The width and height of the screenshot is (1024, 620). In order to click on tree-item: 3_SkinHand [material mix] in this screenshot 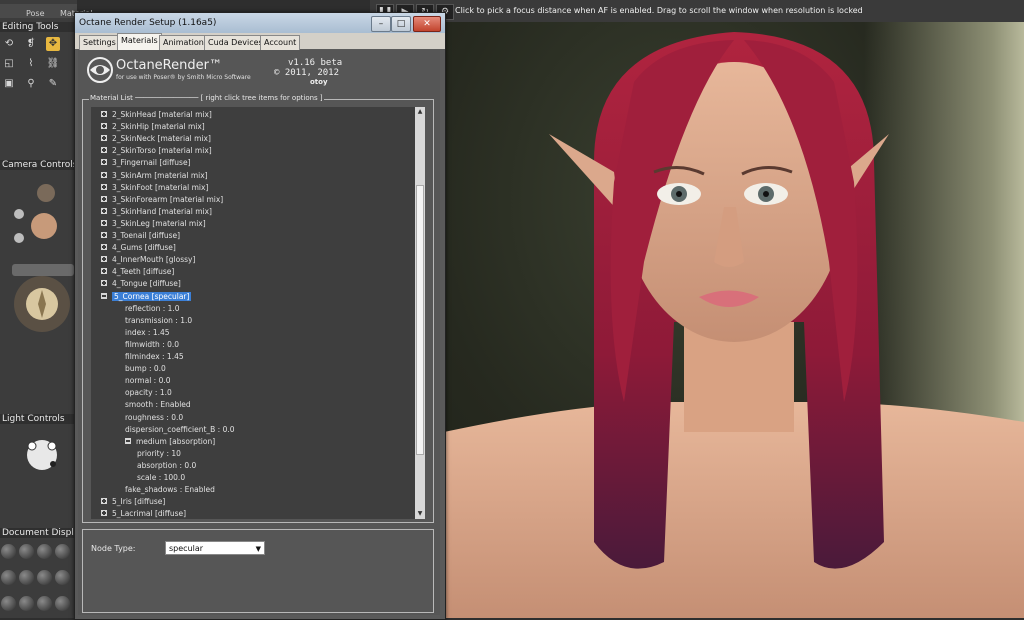, I will do `click(156, 212)`.